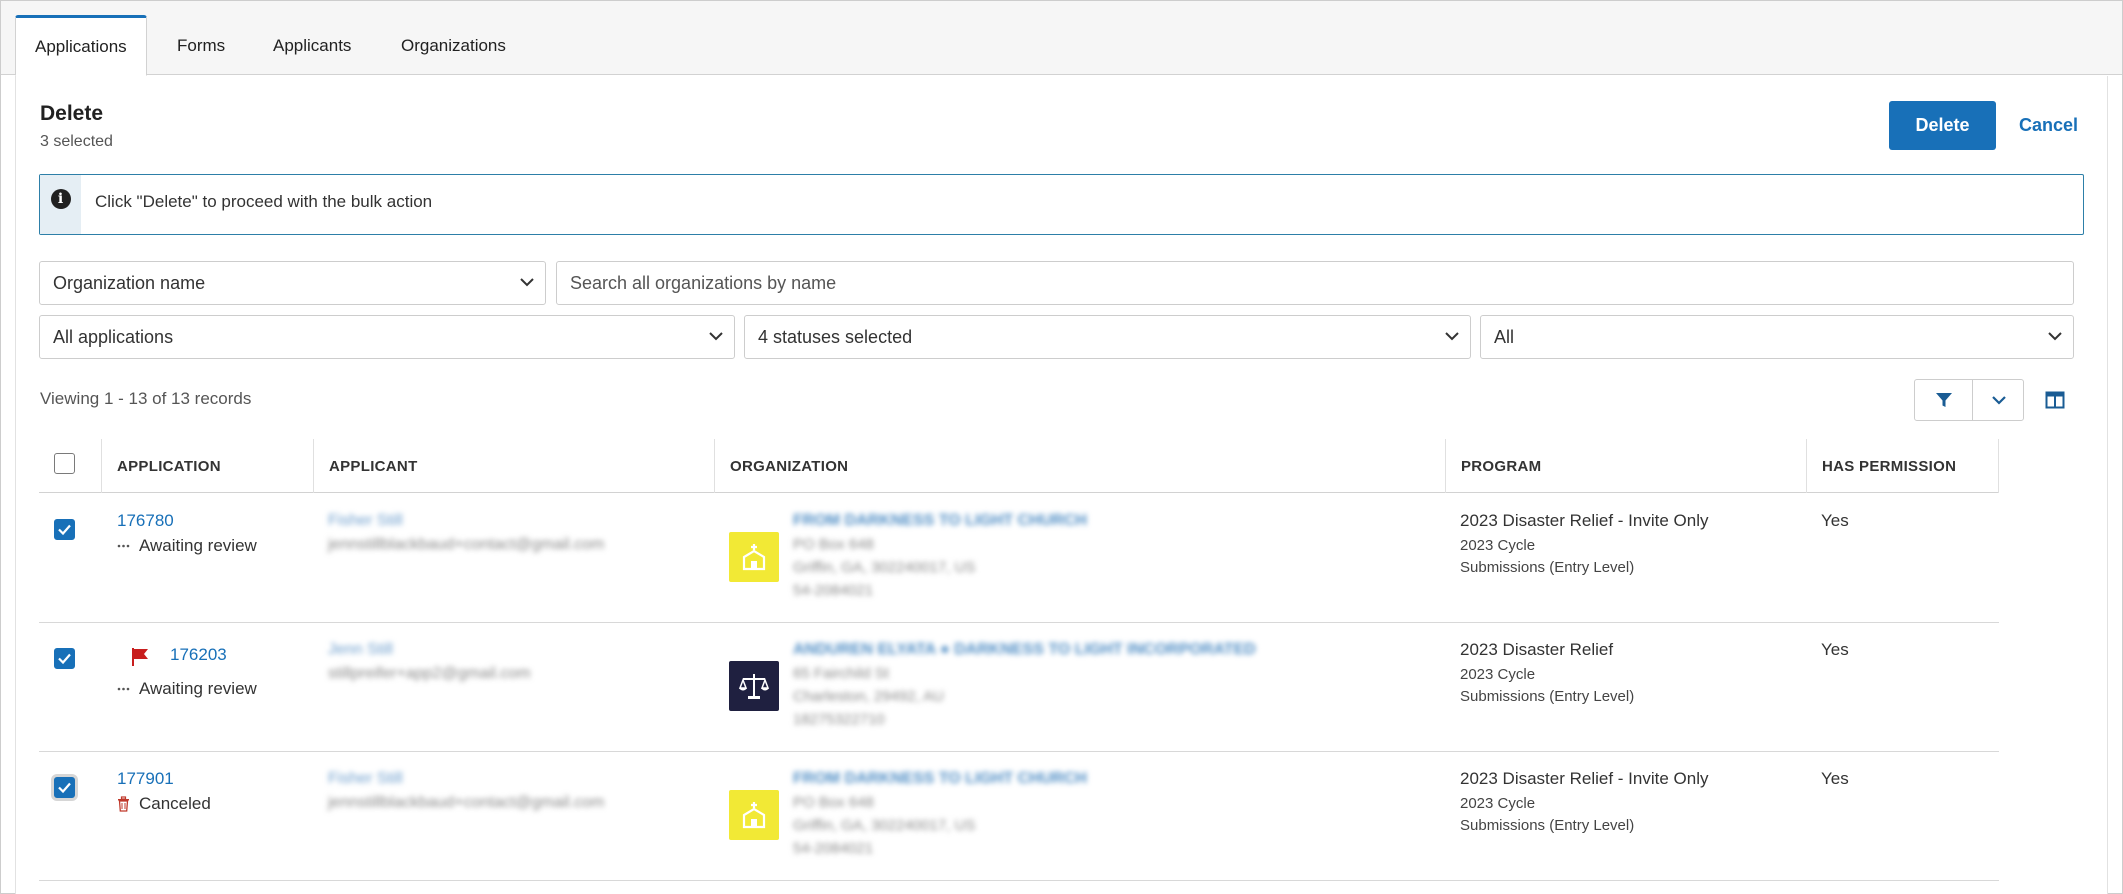  I want to click on delete-button: Delete, so click(1942, 125).